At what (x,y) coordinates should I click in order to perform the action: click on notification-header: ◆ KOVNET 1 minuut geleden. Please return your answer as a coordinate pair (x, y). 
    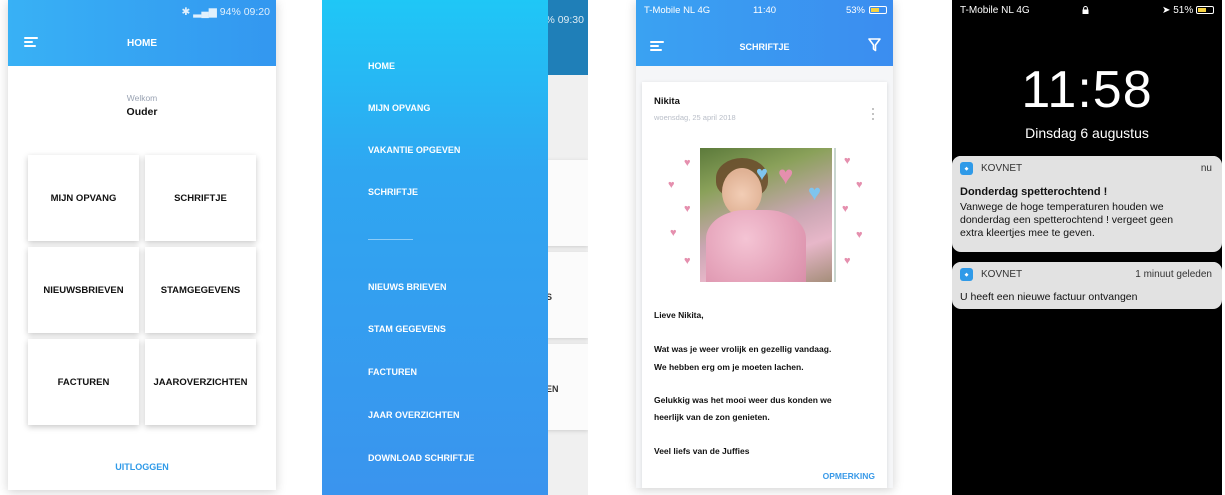
    Looking at the image, I should click on (1087, 274).